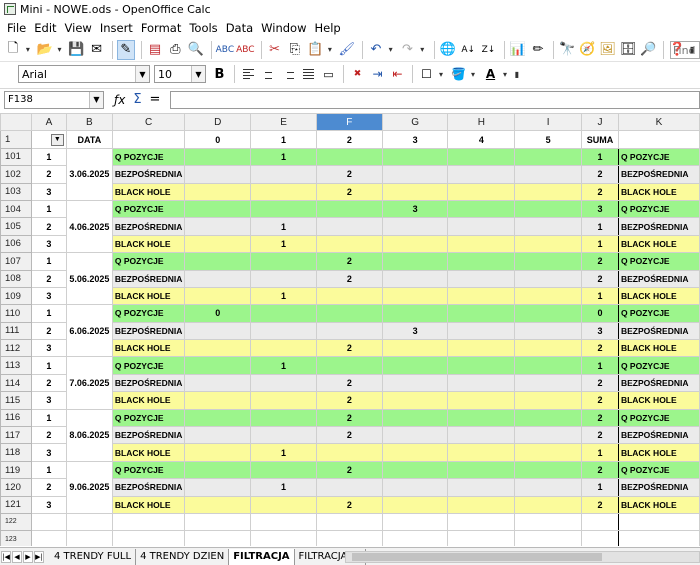 Image resolution: width=700 pixels, height=565 pixels. I want to click on menu-tools: Tools, so click(203, 28).